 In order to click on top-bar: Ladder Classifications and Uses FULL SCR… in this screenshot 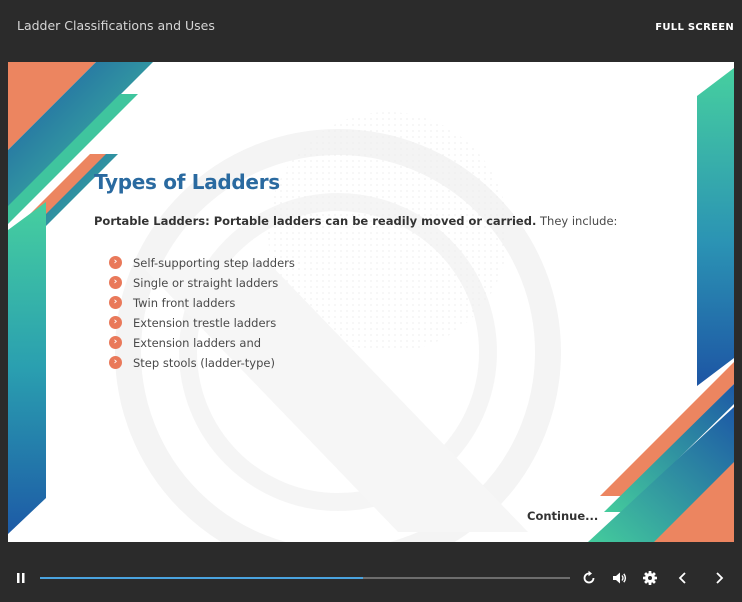, I will do `click(371, 28)`.